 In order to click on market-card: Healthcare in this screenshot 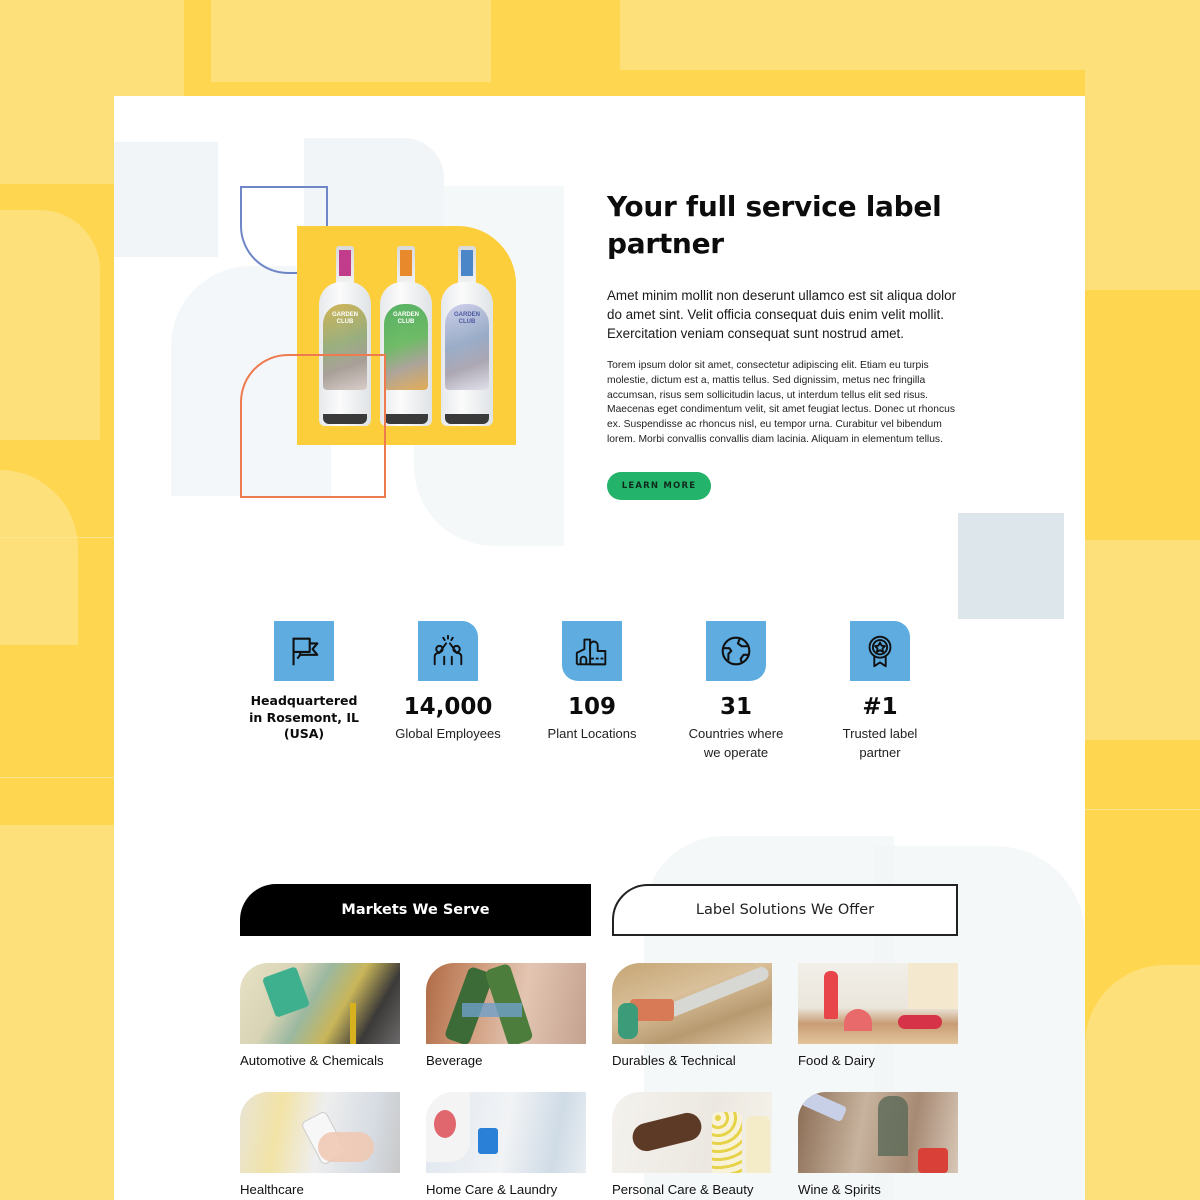, I will do `click(320, 1144)`.